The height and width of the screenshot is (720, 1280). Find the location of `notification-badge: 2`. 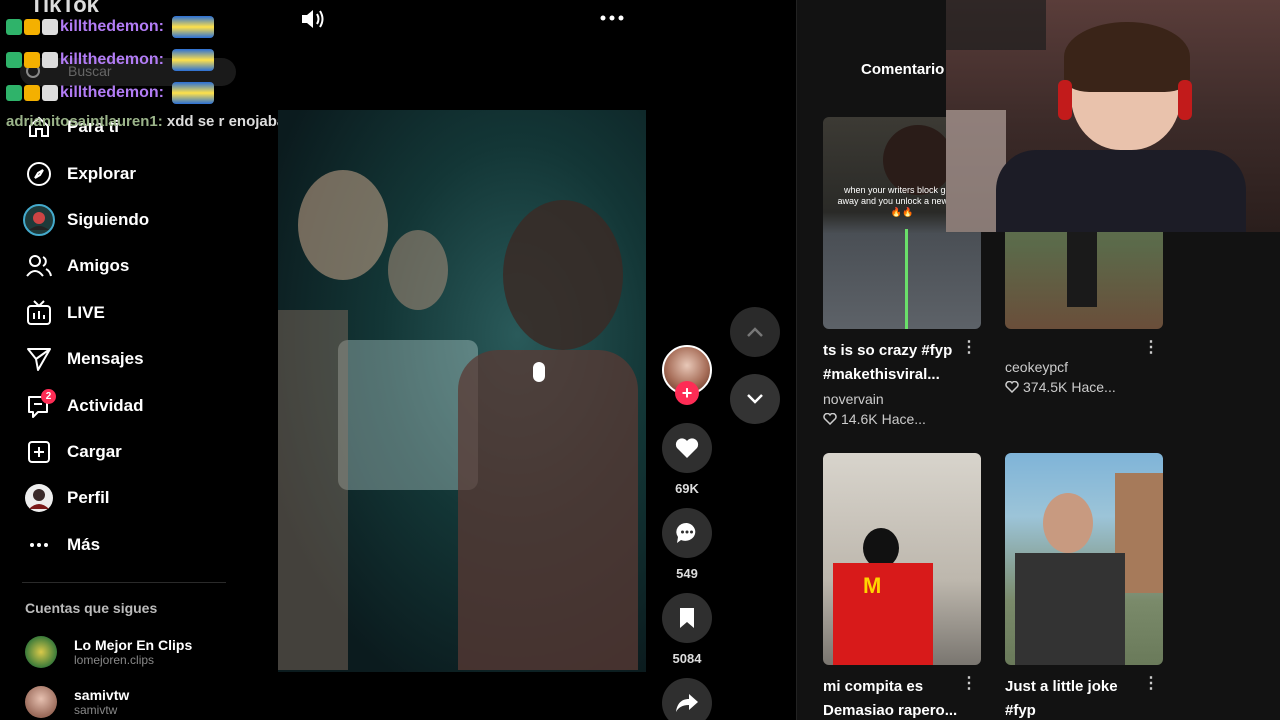

notification-badge: 2 is located at coordinates (48, 396).